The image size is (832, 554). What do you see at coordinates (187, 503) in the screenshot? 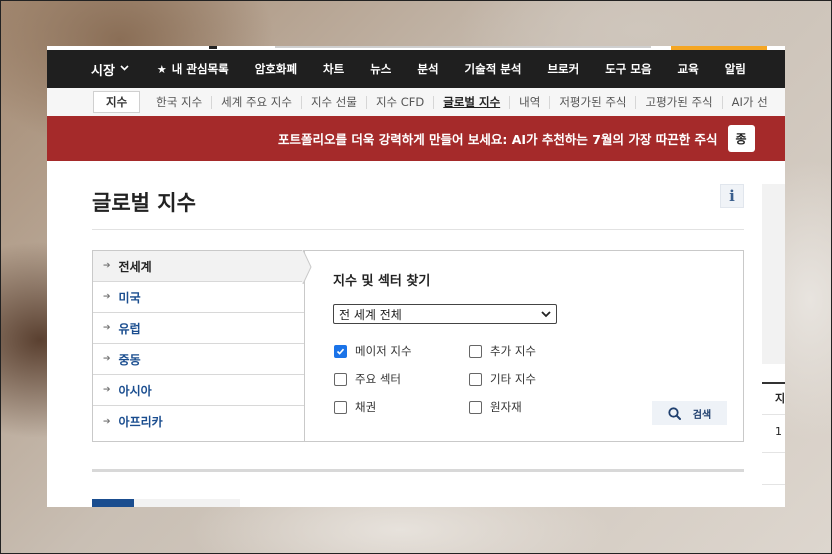
I see `results-tab` at bounding box center [187, 503].